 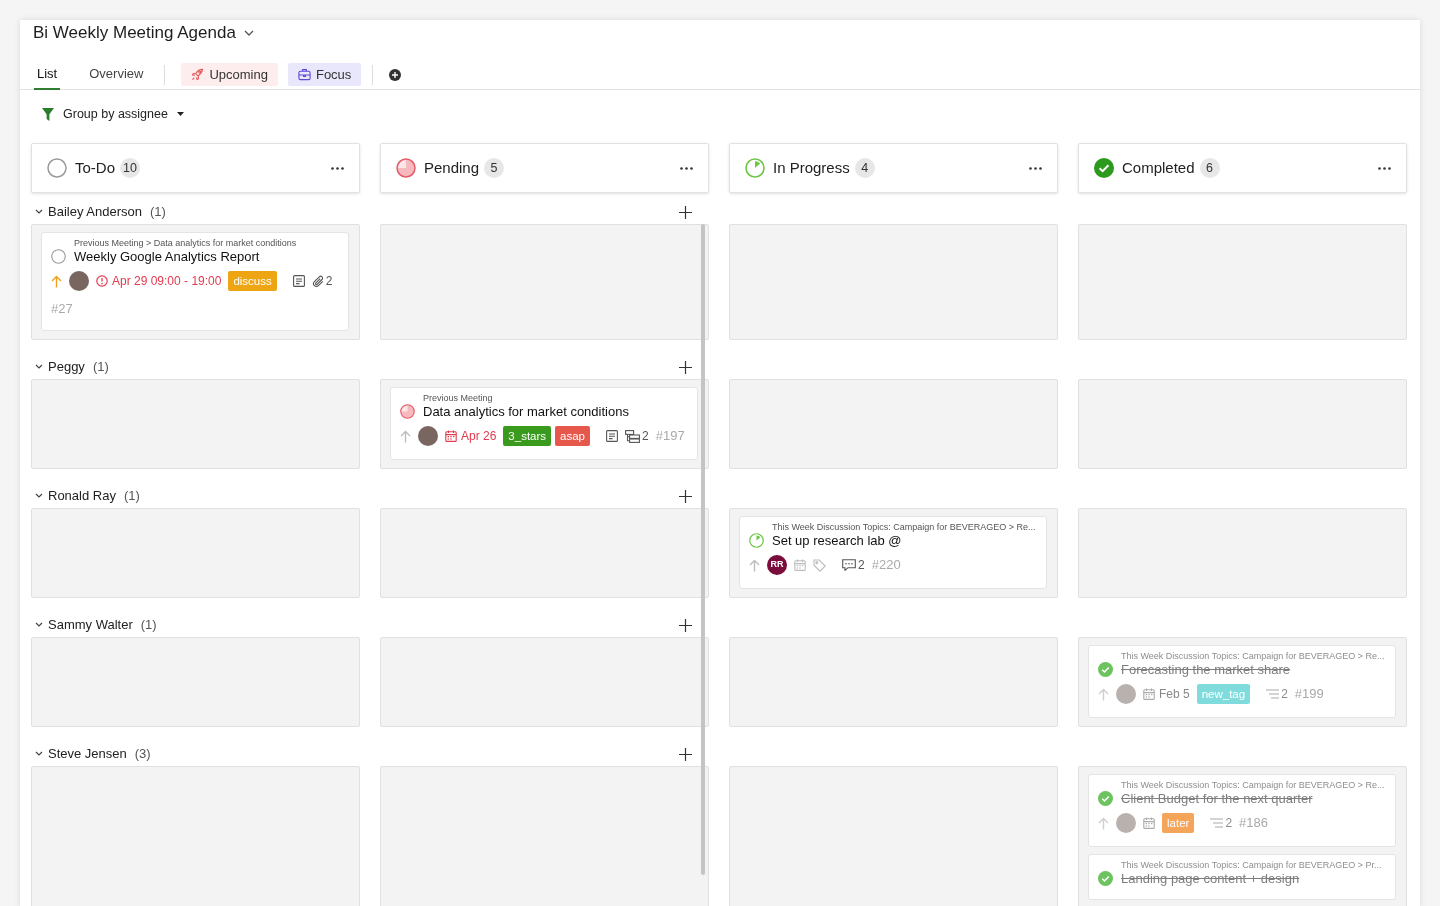 I want to click on view-tab: Overview, so click(x=116, y=74).